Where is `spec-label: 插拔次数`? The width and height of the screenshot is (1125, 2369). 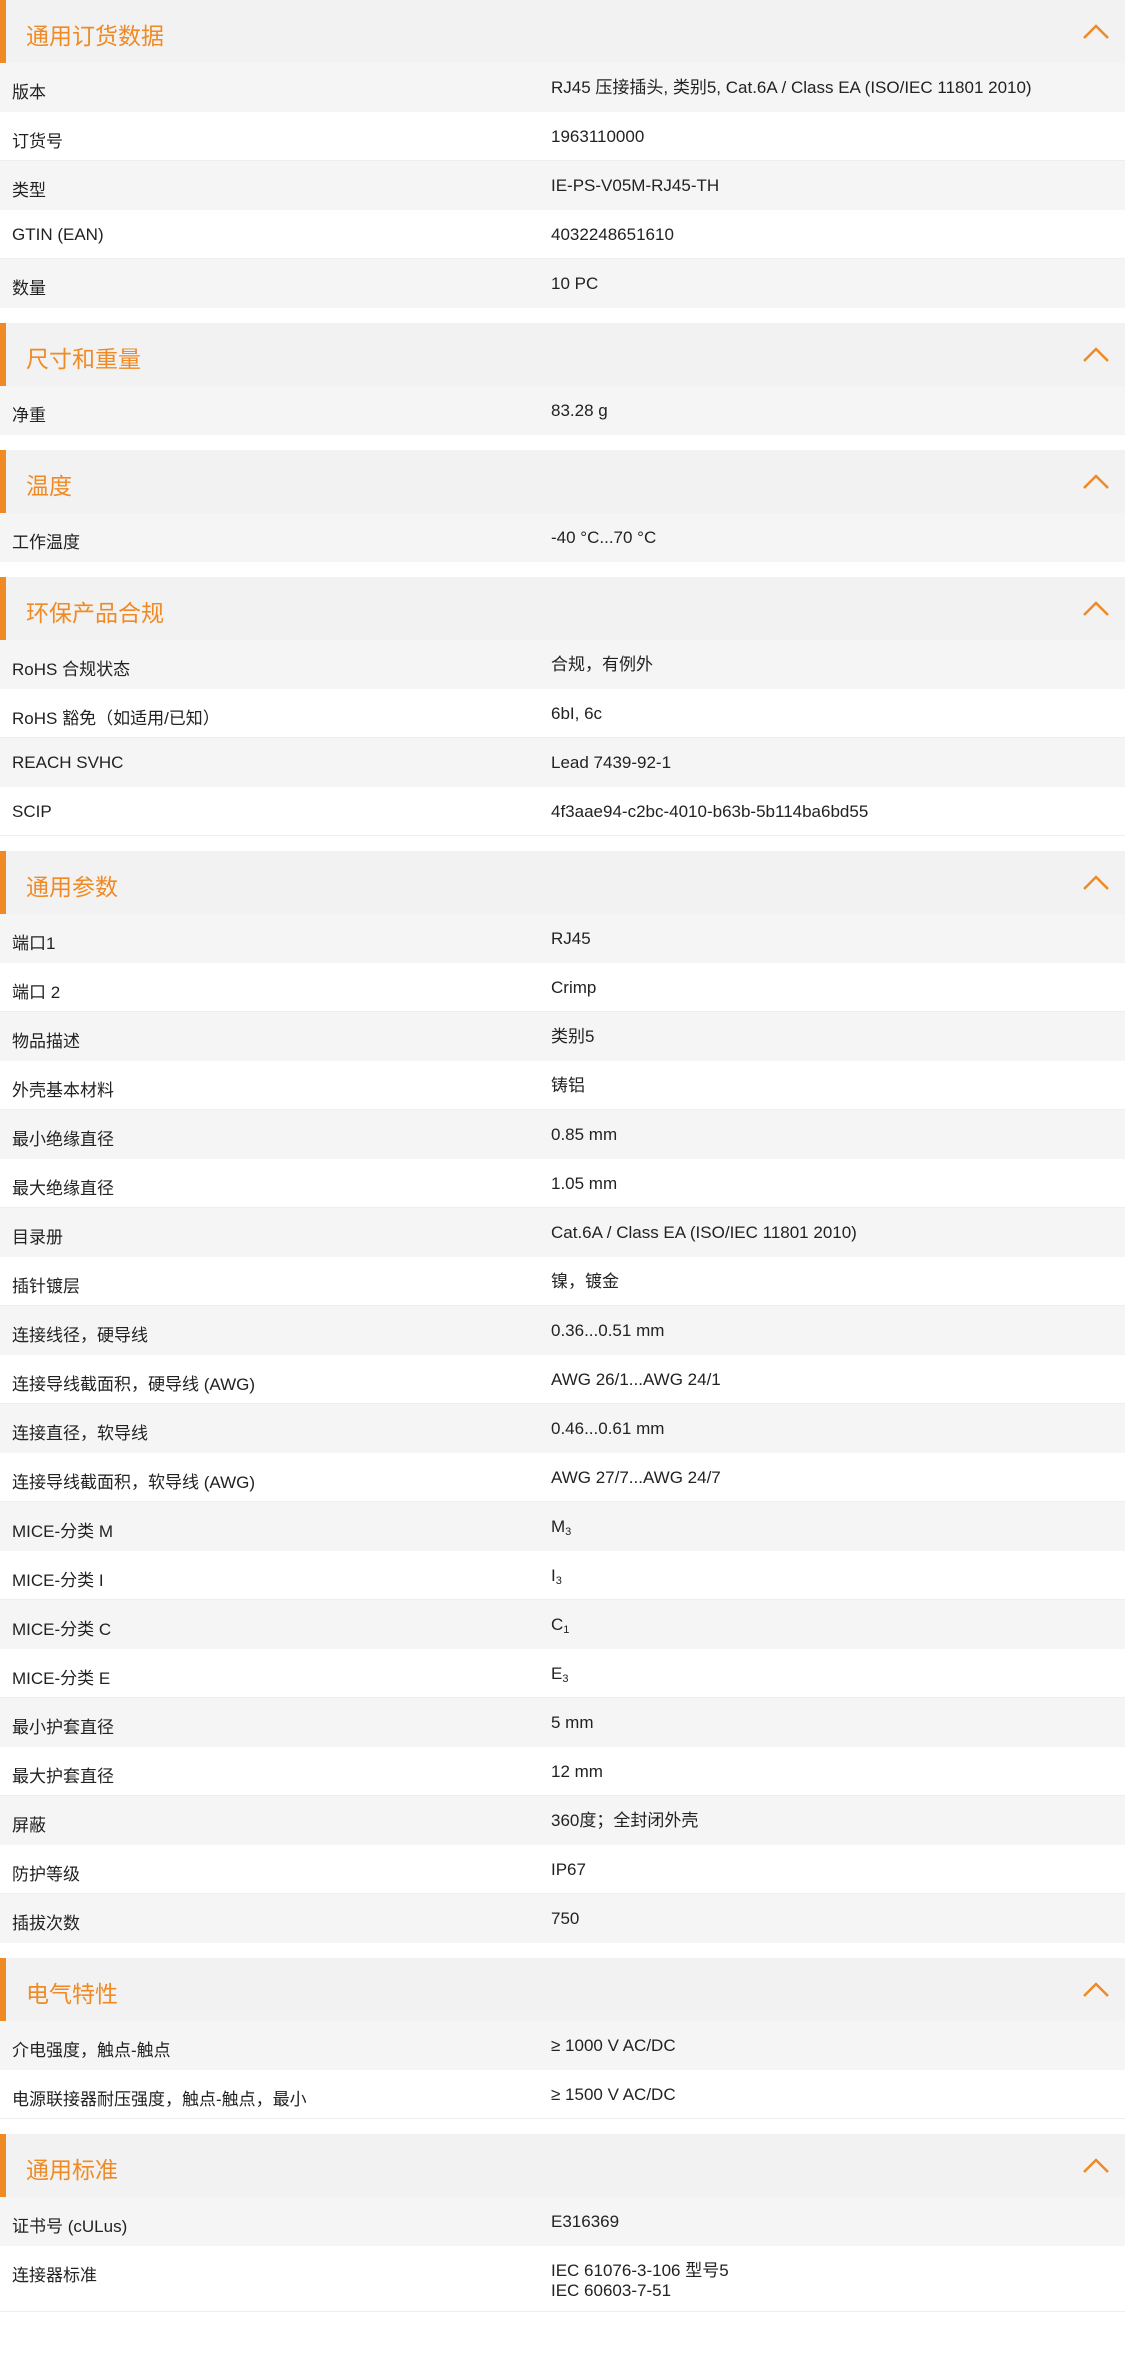 spec-label: 插拔次数 is located at coordinates (46, 1923).